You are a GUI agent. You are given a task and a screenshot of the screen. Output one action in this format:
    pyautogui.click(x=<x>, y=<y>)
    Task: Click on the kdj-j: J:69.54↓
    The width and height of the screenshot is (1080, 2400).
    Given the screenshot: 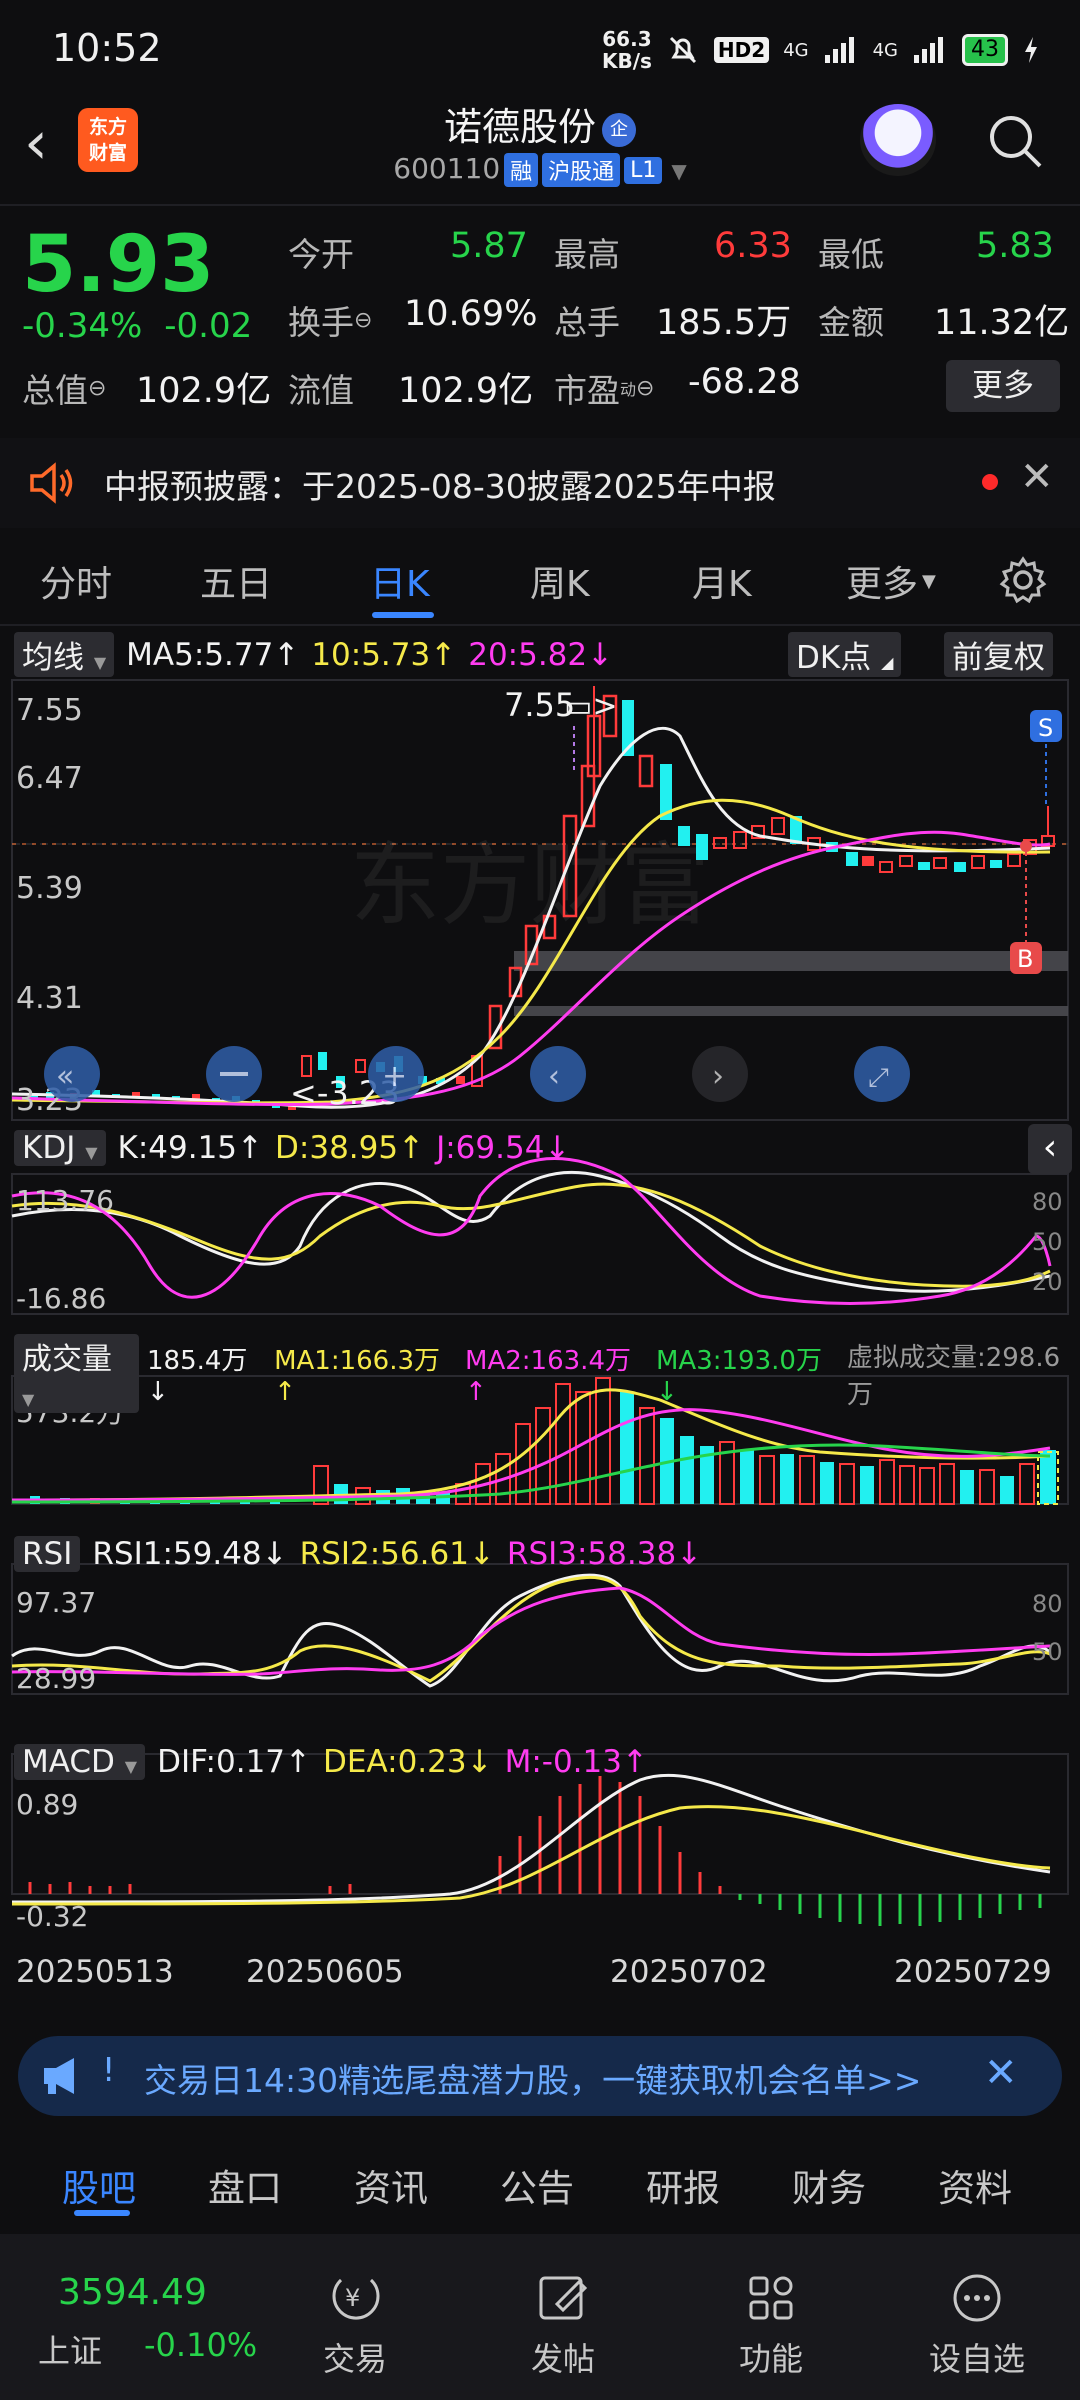 What is the action you would take?
    pyautogui.click(x=503, y=1148)
    